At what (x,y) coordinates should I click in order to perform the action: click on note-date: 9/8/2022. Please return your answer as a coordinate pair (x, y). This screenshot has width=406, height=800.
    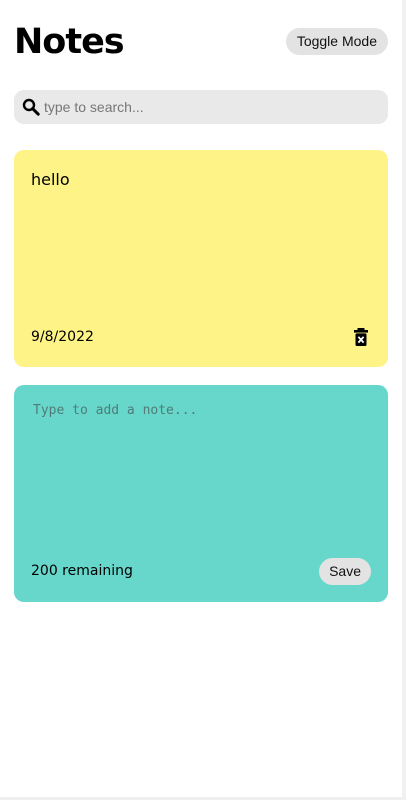
    Looking at the image, I should click on (62, 337).